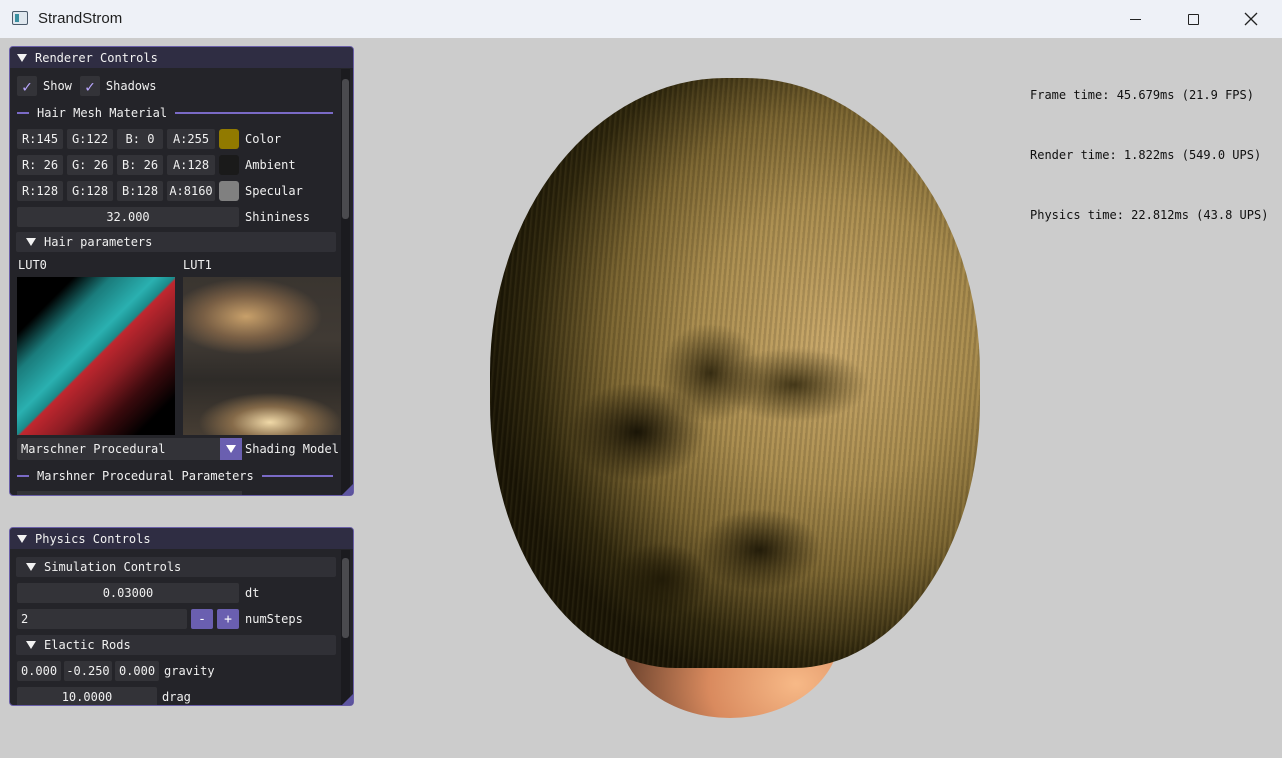  Describe the element at coordinates (113, 567) in the screenshot. I see `subheader-label: Simulation Controls` at that location.